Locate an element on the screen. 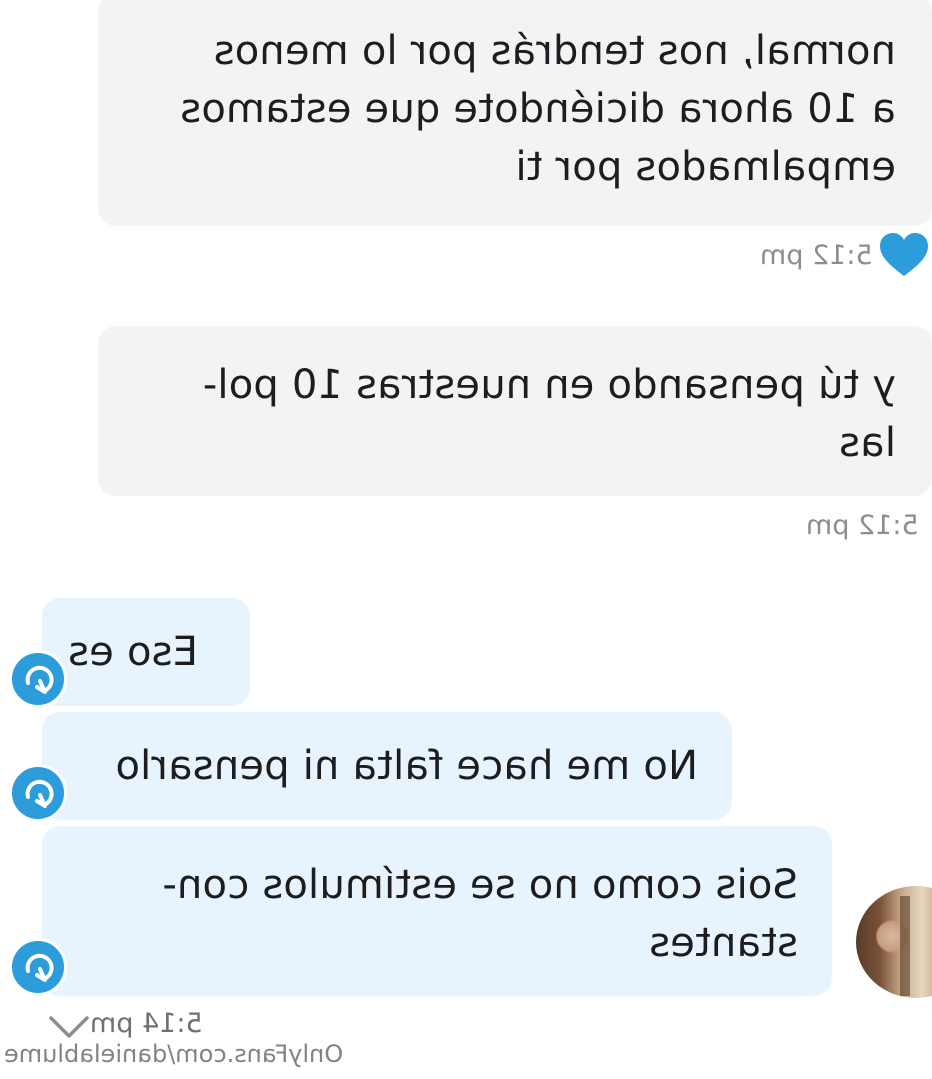  message-text: y tú pensando en nuestras 10 pol- las is located at coordinates (549, 414).